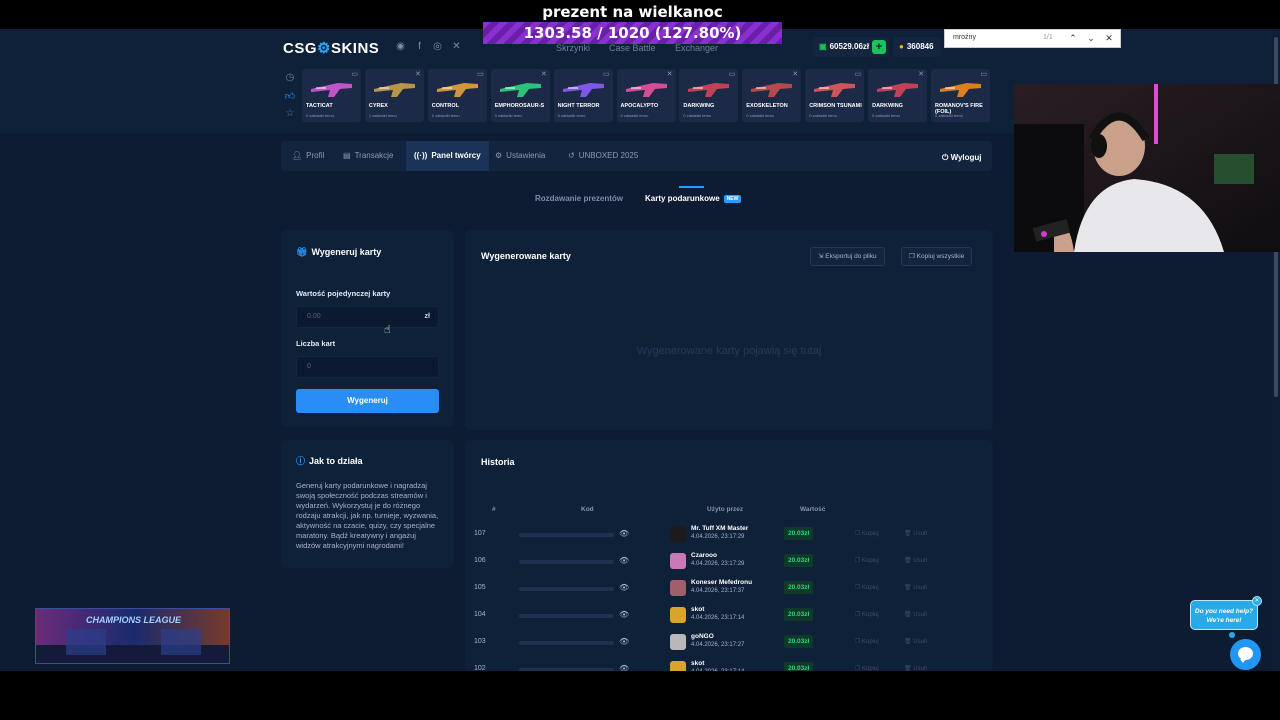  I want to click on row-number: 106, so click(480, 560).